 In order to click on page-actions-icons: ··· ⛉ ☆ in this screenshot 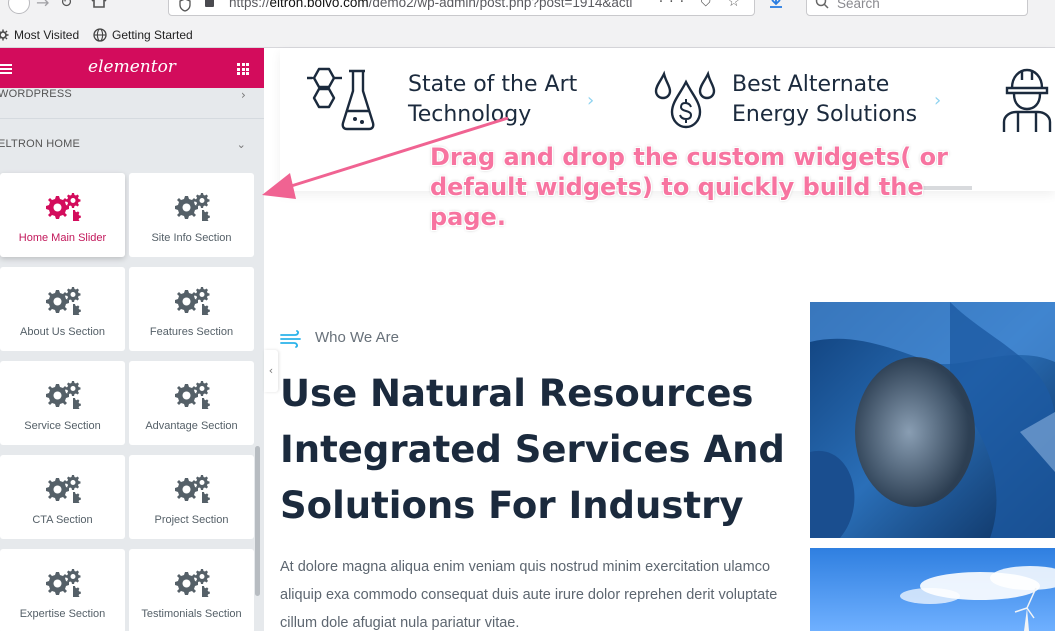, I will do `click(702, 5)`.